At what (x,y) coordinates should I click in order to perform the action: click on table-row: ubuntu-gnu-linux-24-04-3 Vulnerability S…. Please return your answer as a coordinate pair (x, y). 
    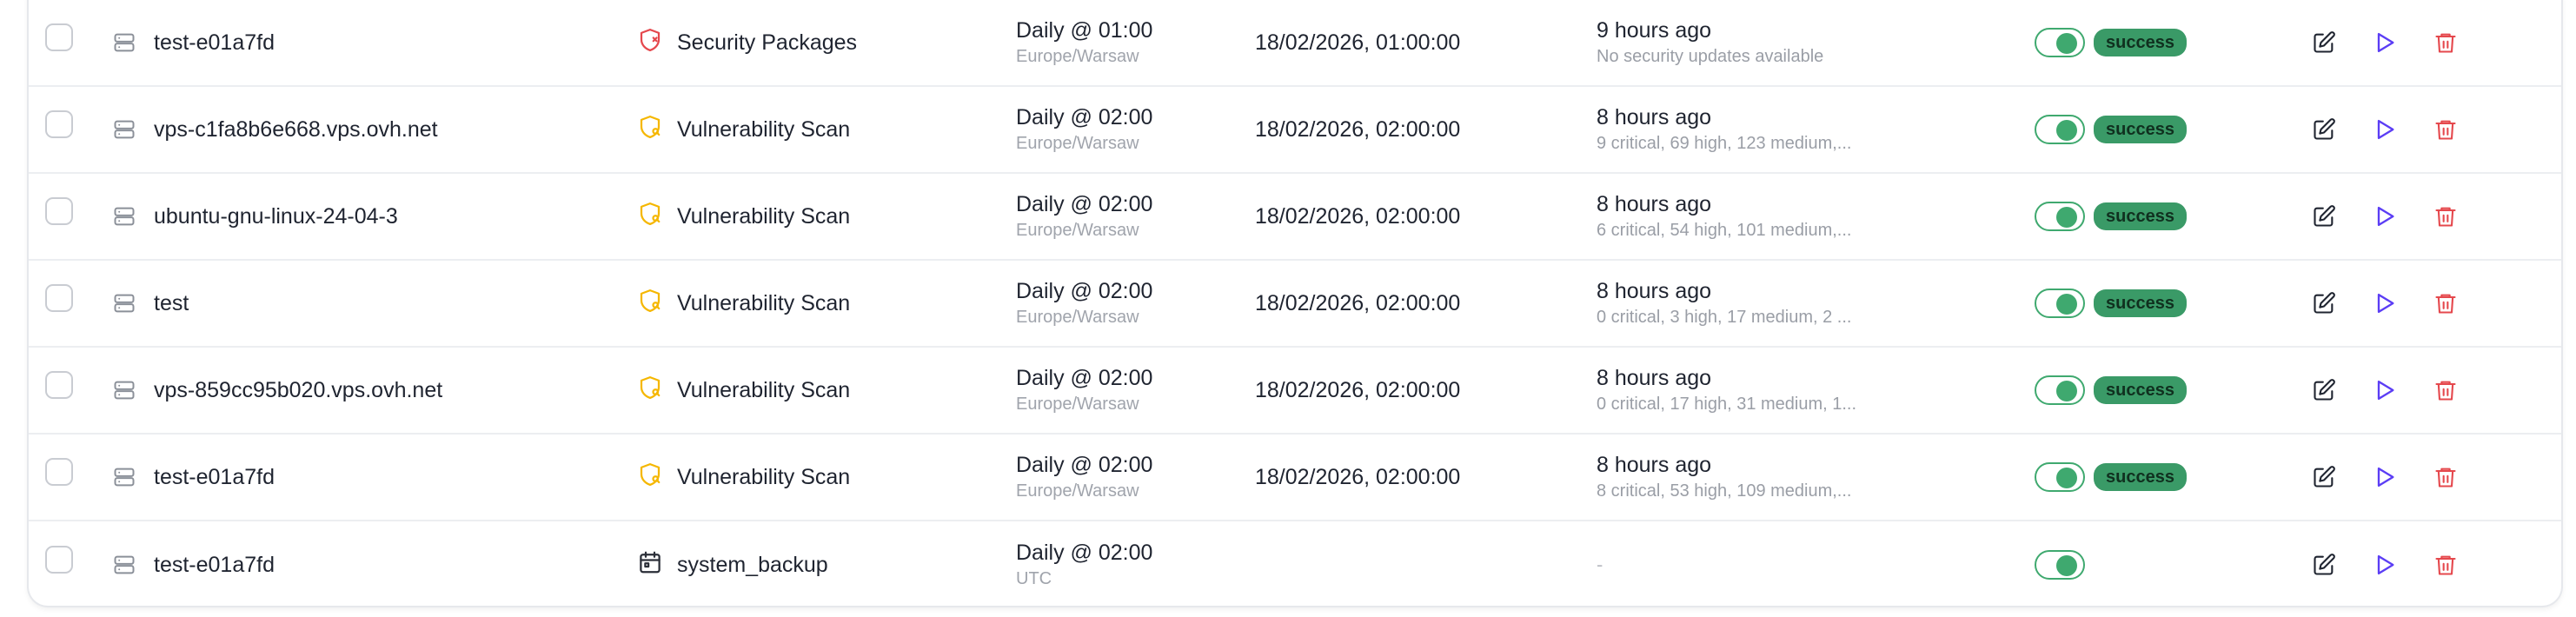
    Looking at the image, I should click on (1295, 217).